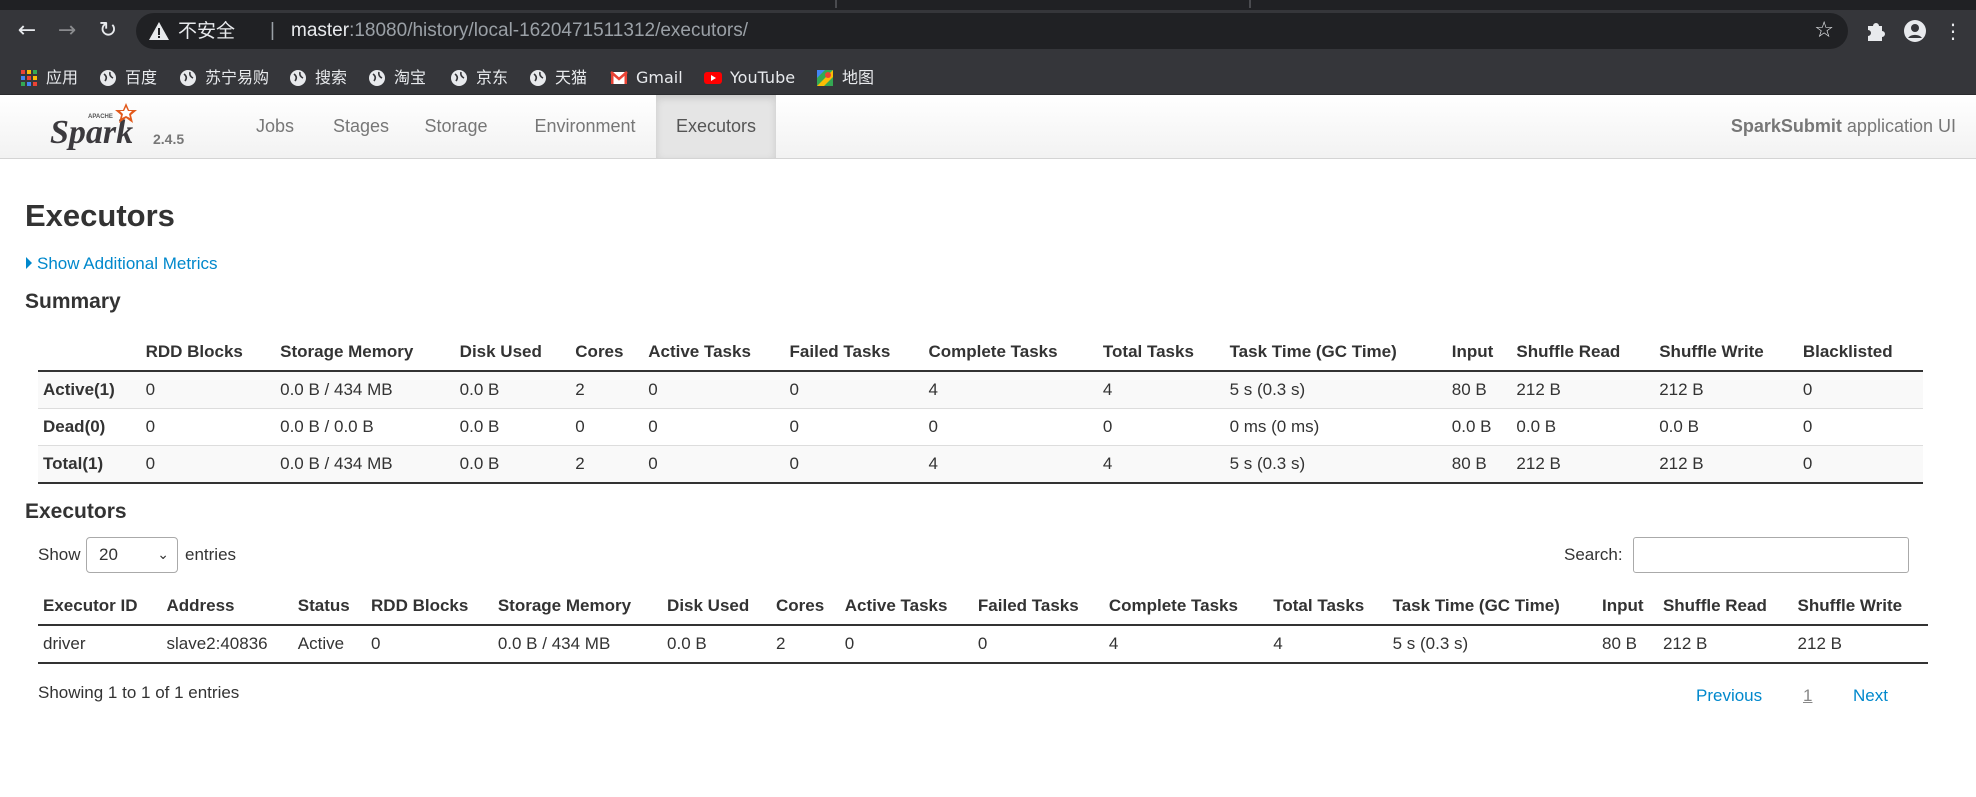 The height and width of the screenshot is (797, 1976). I want to click on tab-storage: Storage, so click(456, 126).